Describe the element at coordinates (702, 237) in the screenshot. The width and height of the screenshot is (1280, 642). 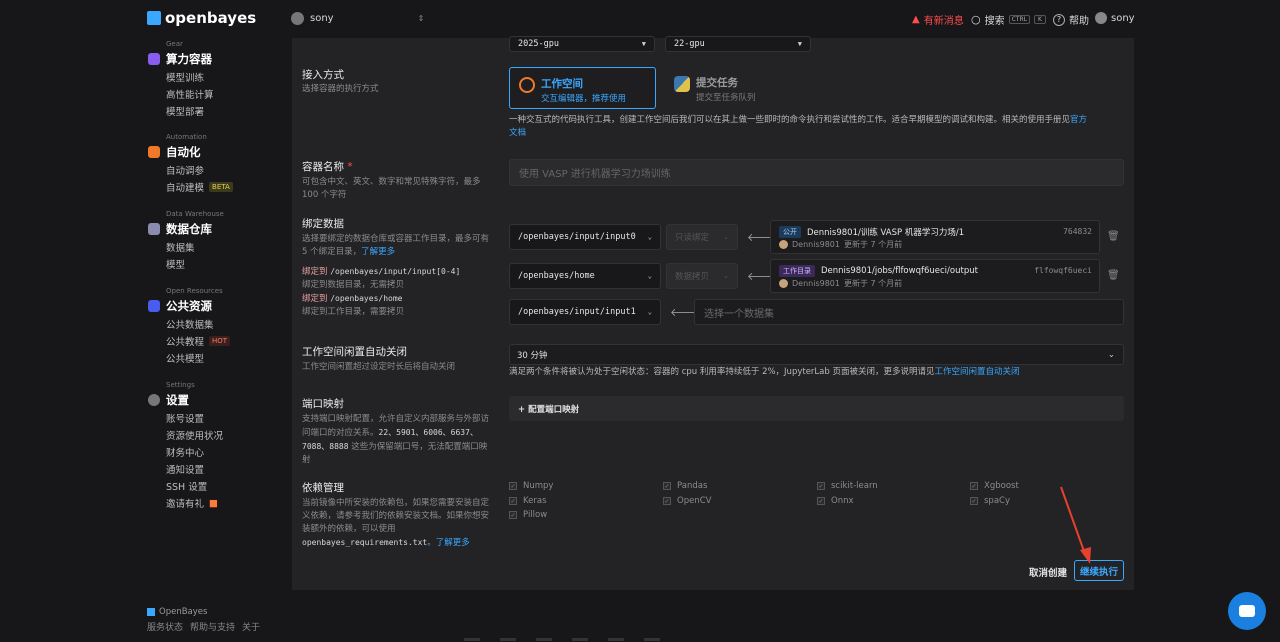
I see `bind-mode-select-0: 只读绑定 ⌄` at that location.